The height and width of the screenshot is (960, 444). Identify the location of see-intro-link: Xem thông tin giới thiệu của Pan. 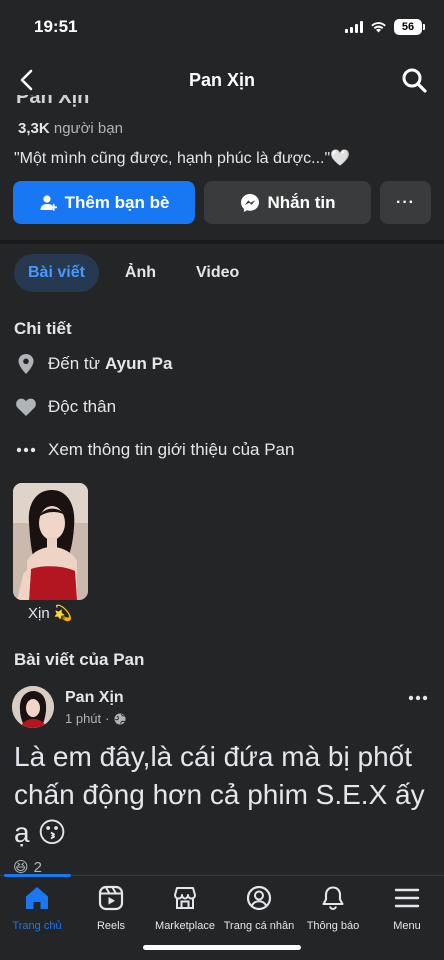
(154, 450).